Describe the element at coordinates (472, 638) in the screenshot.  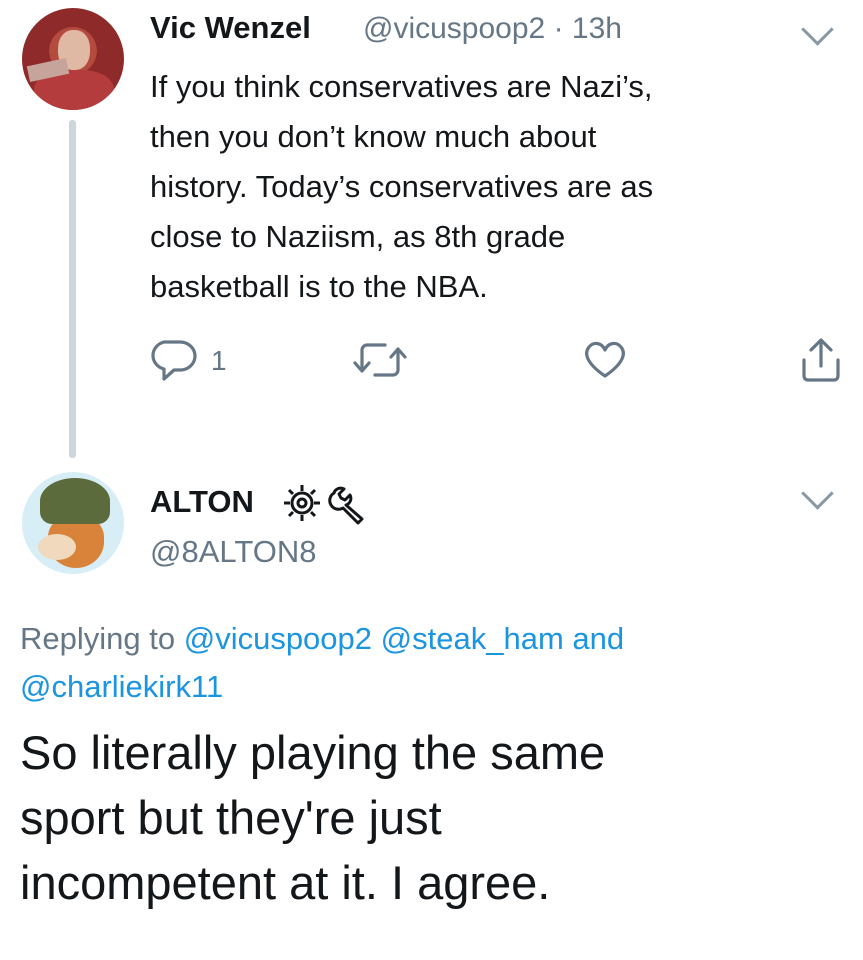
I see `mention-link: @steak_ham` at that location.